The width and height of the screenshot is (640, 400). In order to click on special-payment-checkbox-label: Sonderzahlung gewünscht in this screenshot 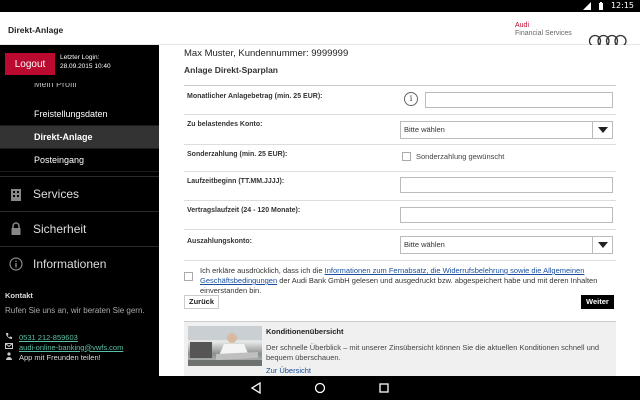, I will do `click(460, 156)`.